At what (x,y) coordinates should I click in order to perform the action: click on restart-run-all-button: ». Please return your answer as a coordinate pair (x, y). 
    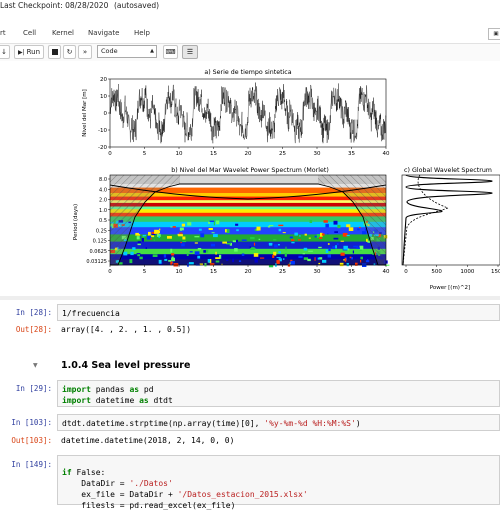
    Looking at the image, I should click on (85, 52).